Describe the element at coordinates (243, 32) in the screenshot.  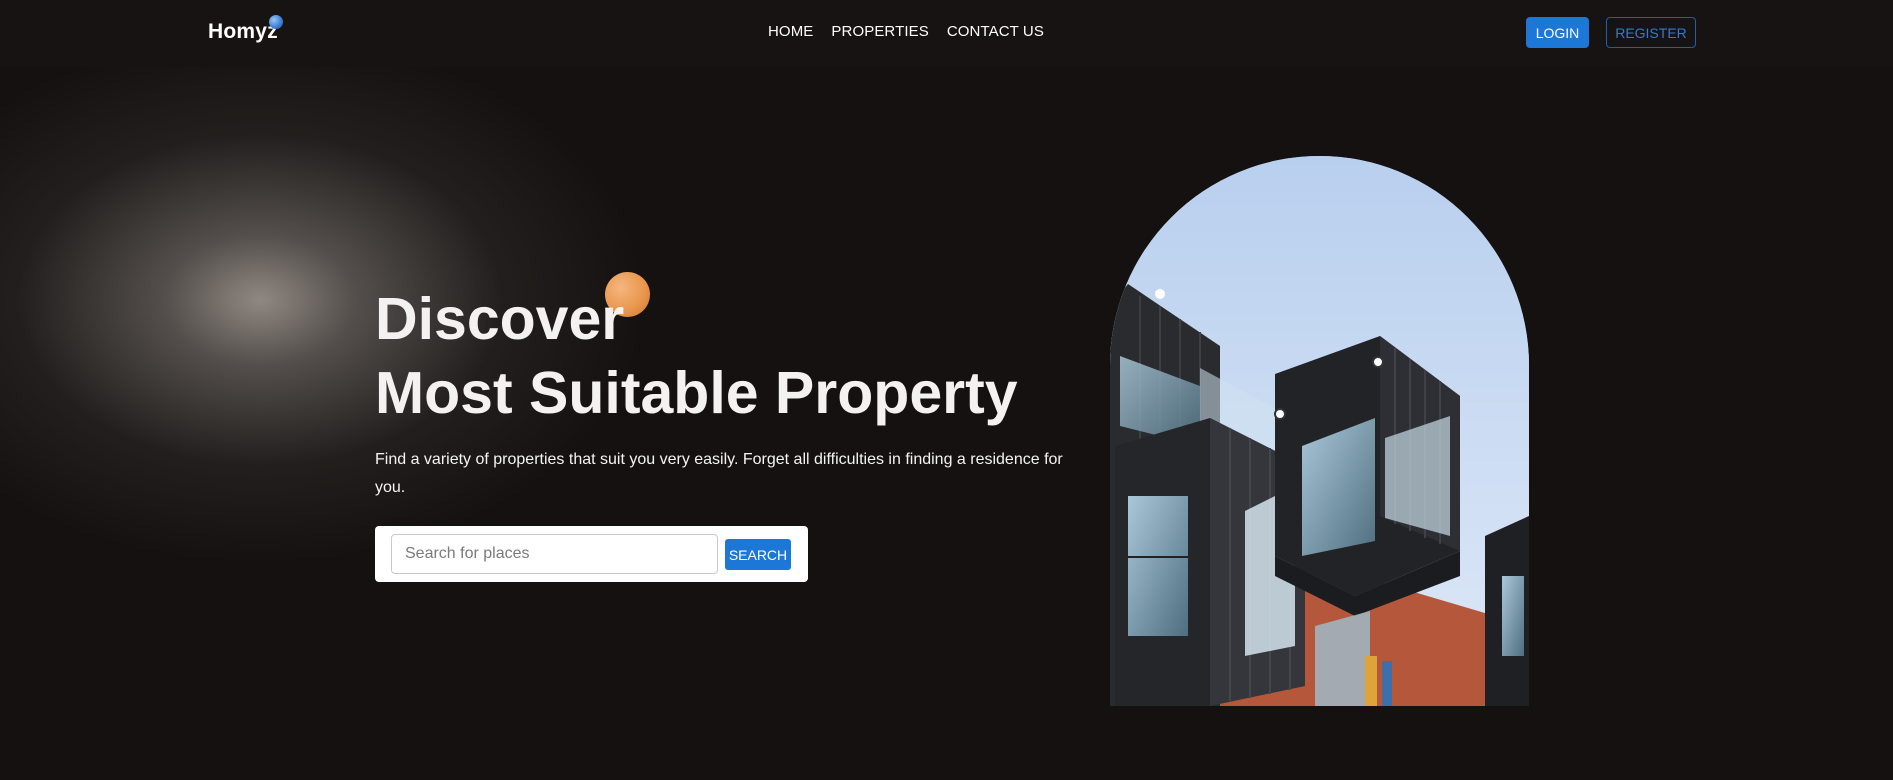
I see `brand-logo: Homyz` at that location.